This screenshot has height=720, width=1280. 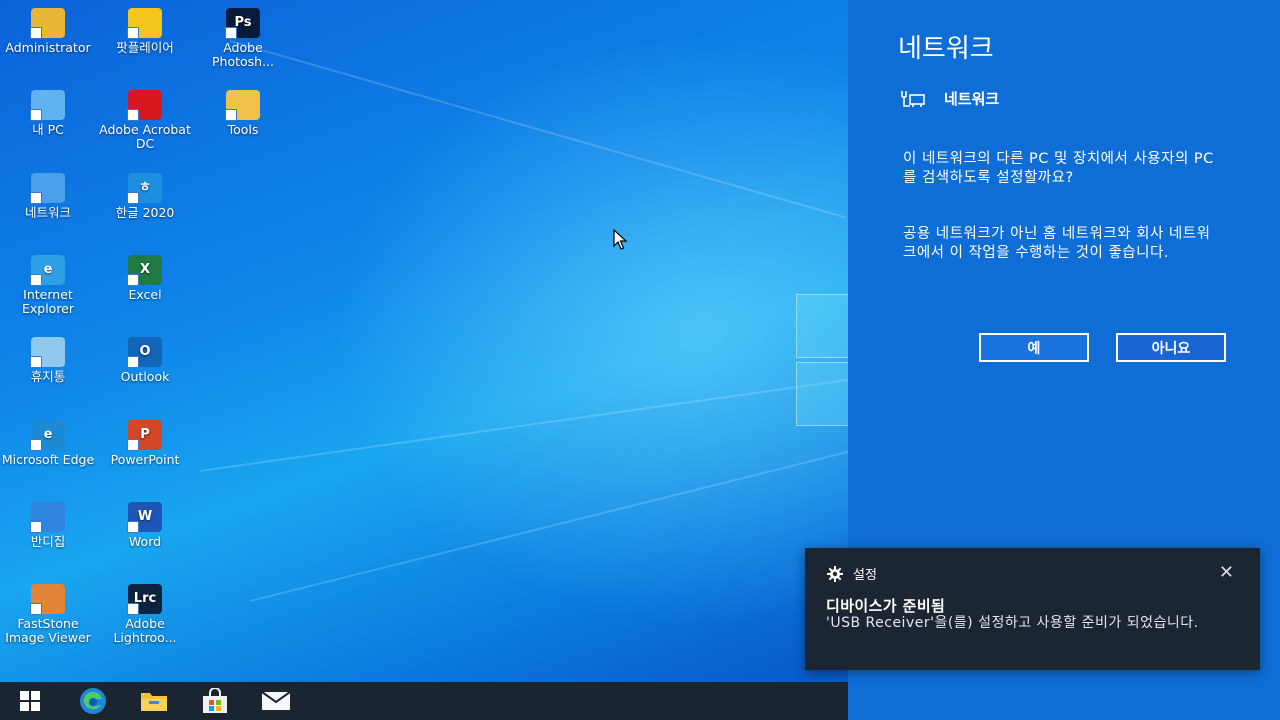 What do you see at coordinates (913, 98) in the screenshot?
I see `ethernet-icon` at bounding box center [913, 98].